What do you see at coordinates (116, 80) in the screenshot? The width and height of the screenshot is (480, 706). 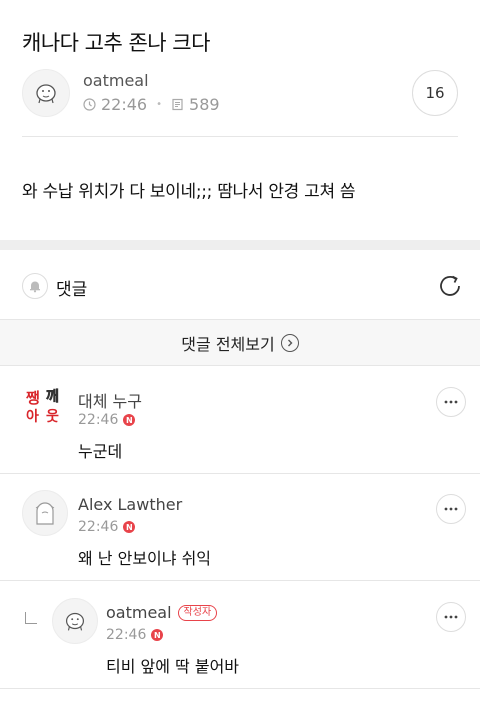 I see `author-name: oatmeal` at bounding box center [116, 80].